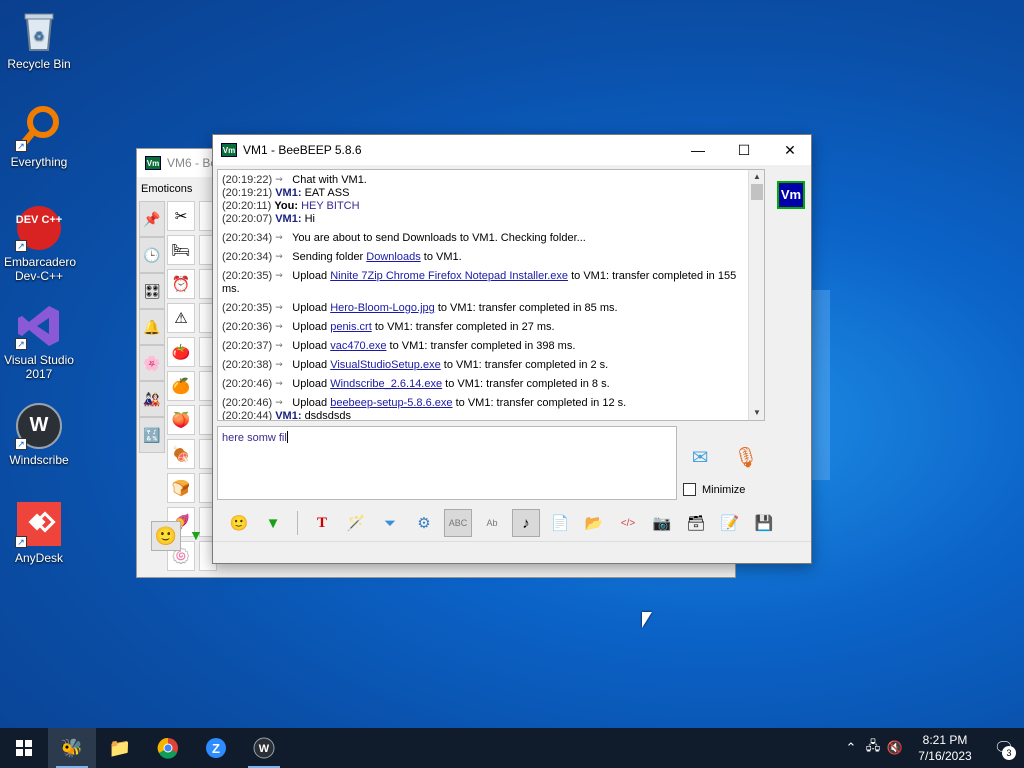 The width and height of the screenshot is (1024, 768). I want to click on emoticon-bed-icon: 🛏, so click(181, 250).